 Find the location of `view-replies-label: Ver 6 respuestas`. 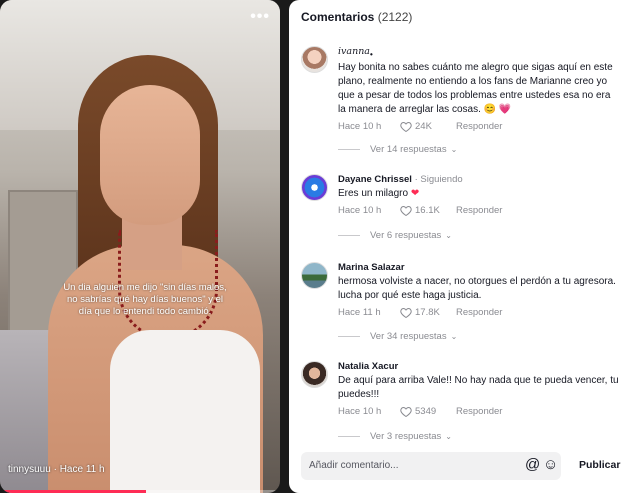

view-replies-label: Ver 6 respuestas is located at coordinates (406, 235).